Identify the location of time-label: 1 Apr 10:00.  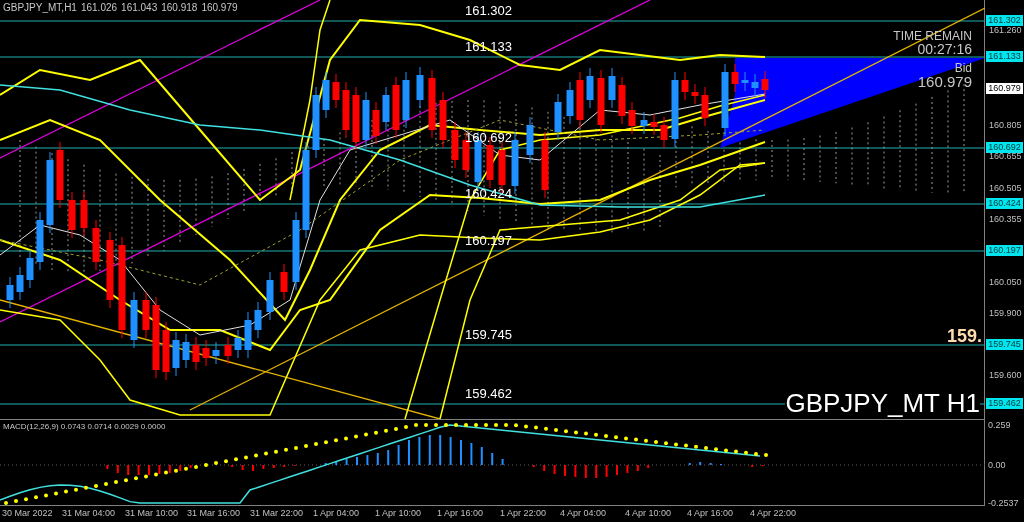
(398, 513).